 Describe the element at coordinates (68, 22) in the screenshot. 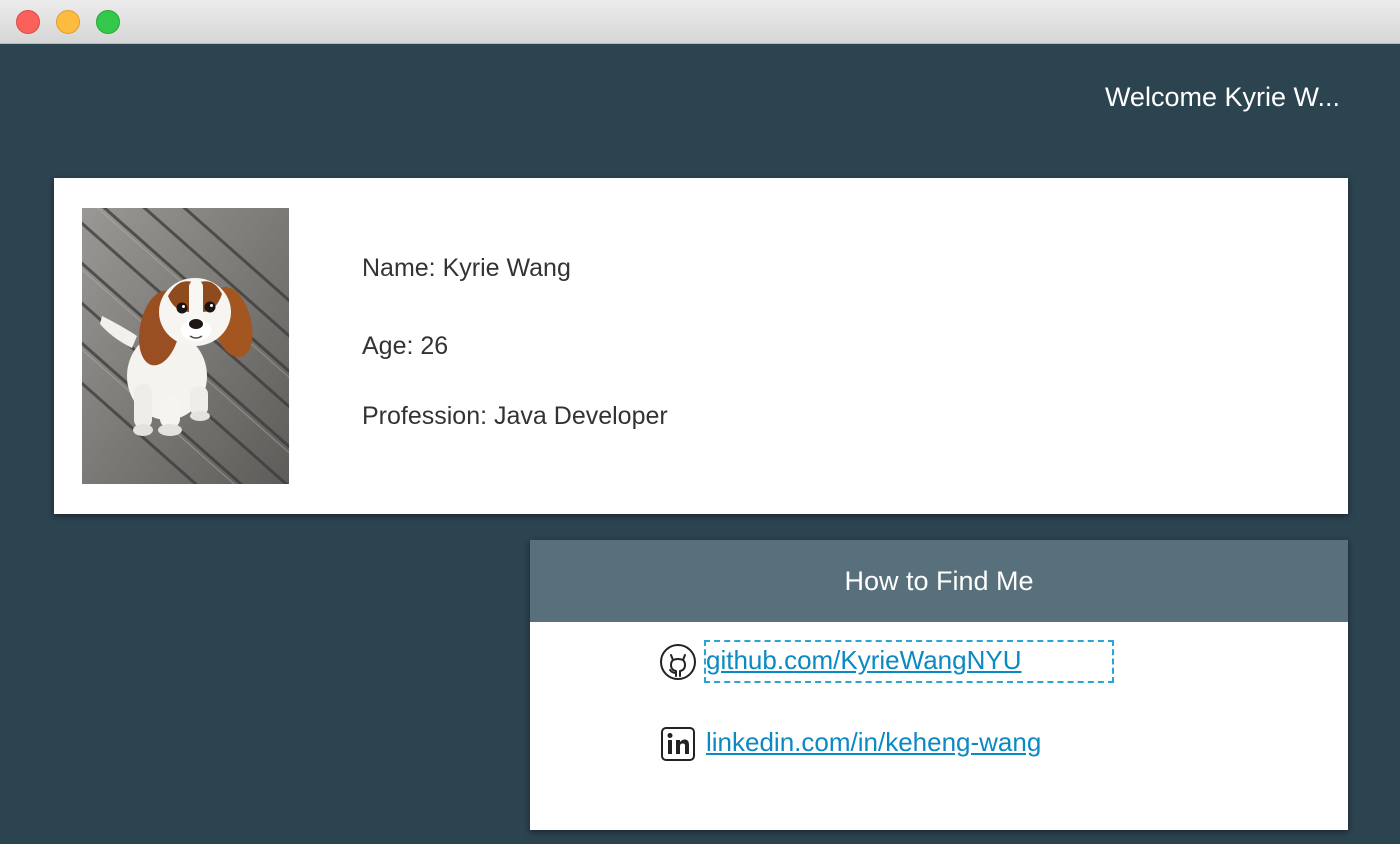

I see `minimize-window-button` at that location.